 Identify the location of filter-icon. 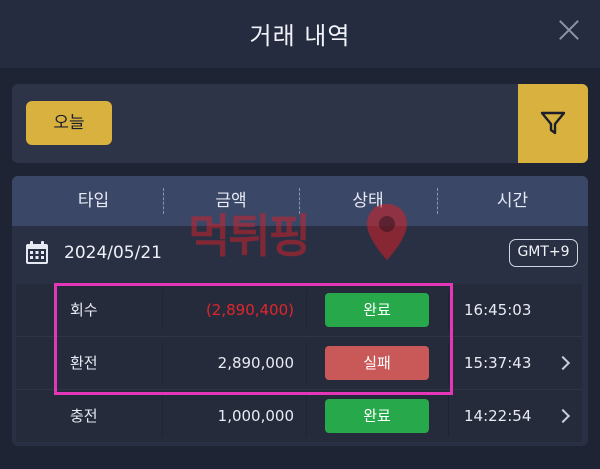
(553, 123).